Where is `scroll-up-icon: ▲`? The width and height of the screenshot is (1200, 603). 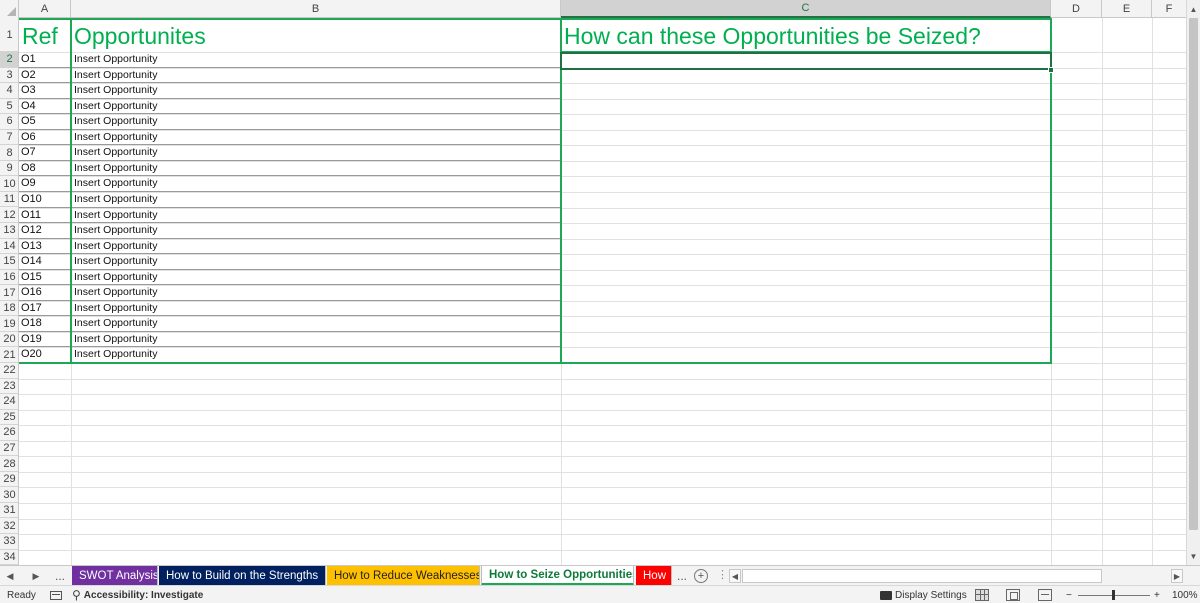 scroll-up-icon: ▲ is located at coordinates (1193, 9).